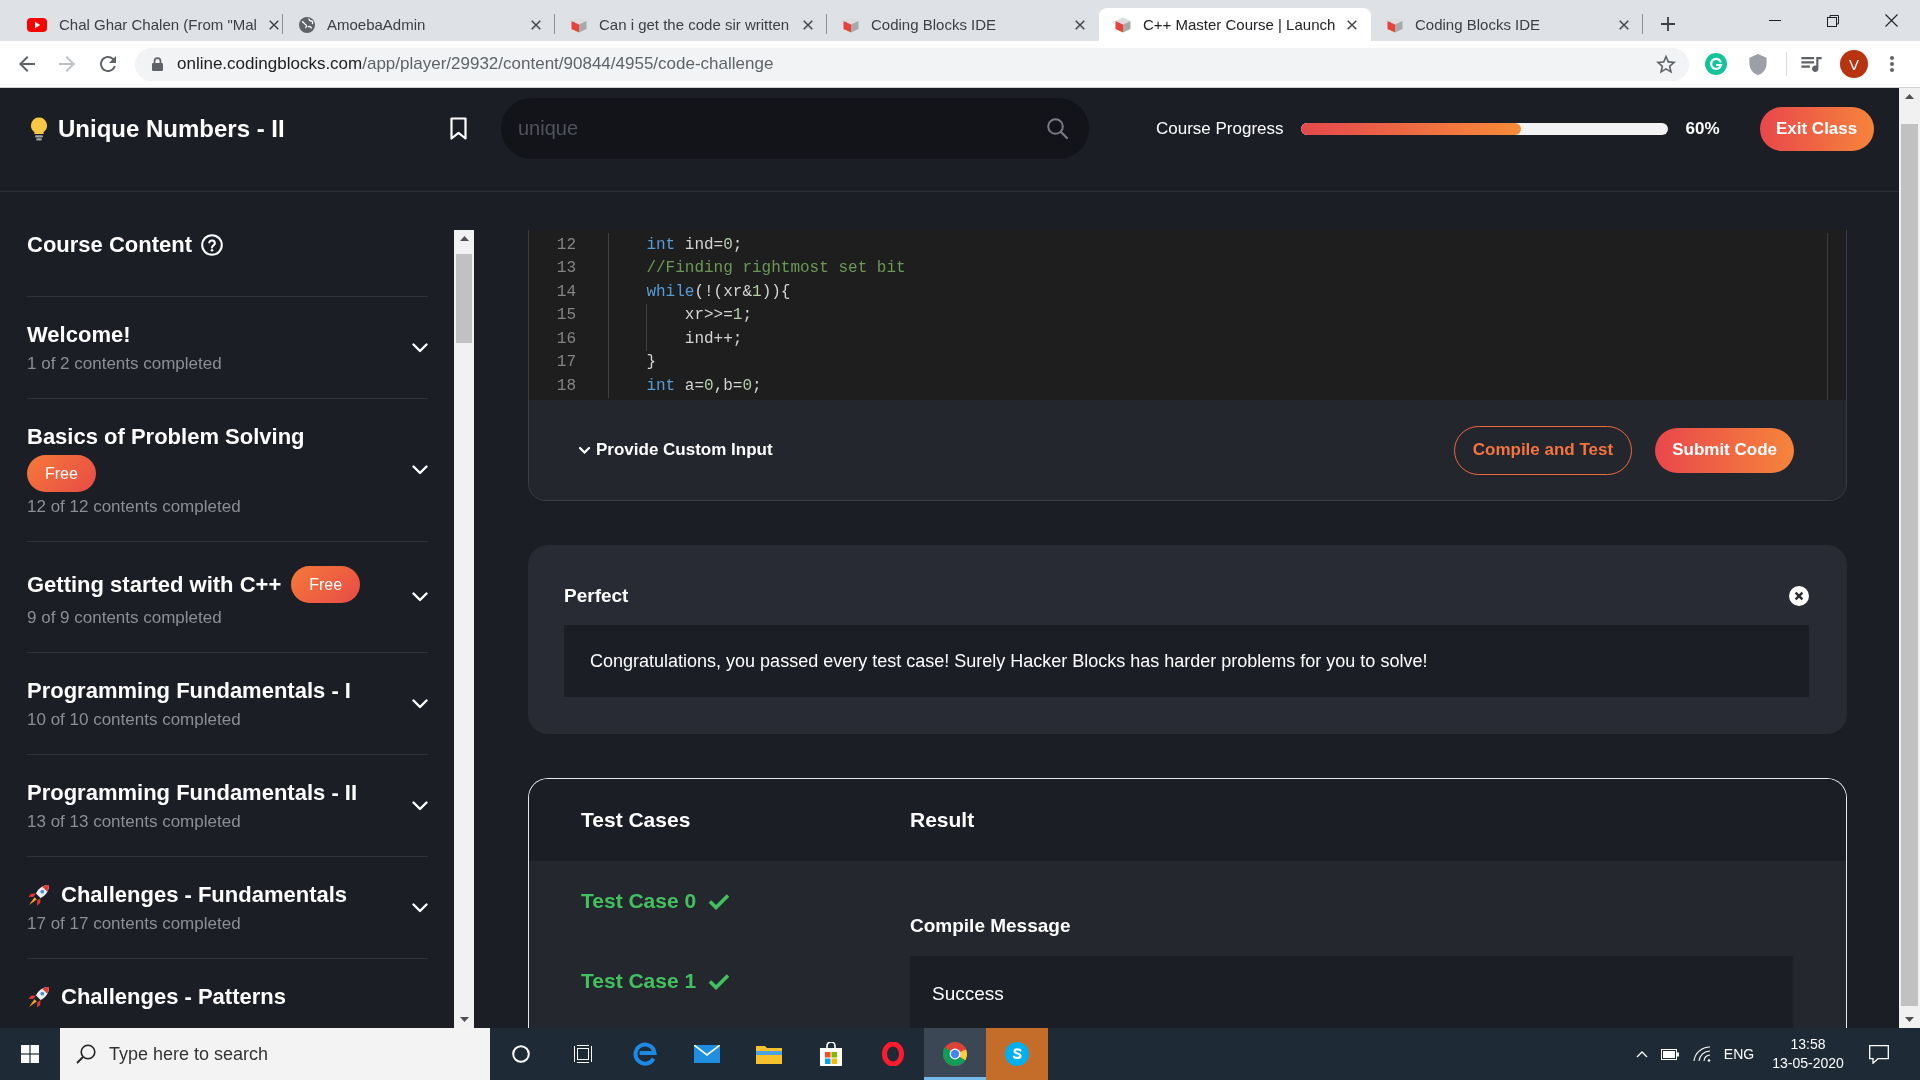  Describe the element at coordinates (639, 981) in the screenshot. I see `test-case-name: Test Case 1` at that location.